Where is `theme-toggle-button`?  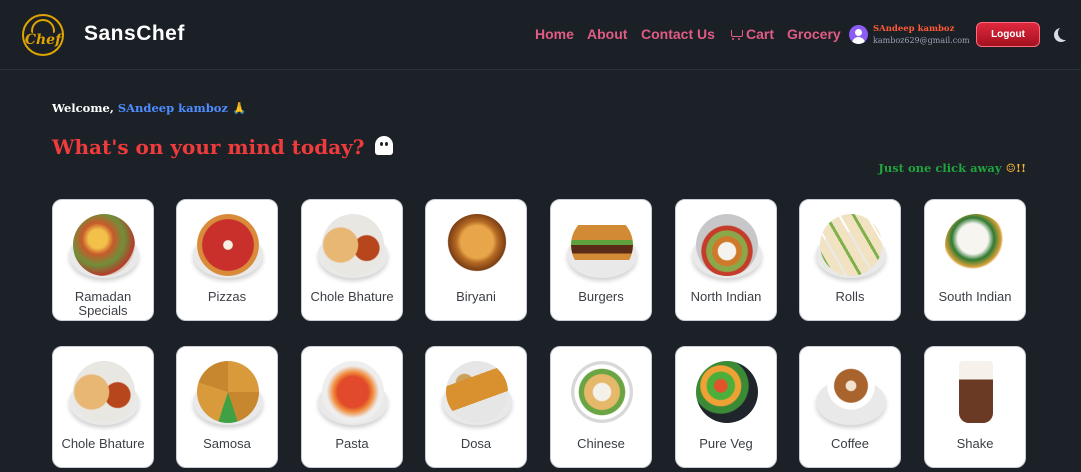
theme-toggle-button is located at coordinates (1061, 35).